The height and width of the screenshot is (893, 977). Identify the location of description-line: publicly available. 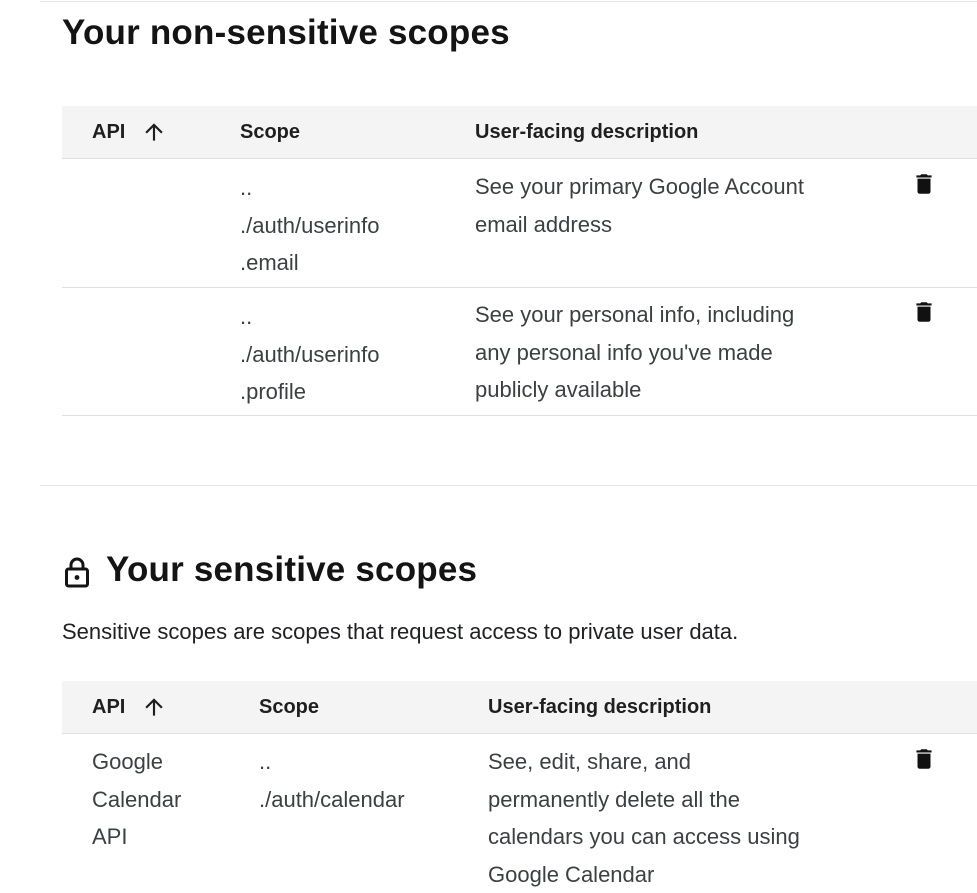
(558, 389).